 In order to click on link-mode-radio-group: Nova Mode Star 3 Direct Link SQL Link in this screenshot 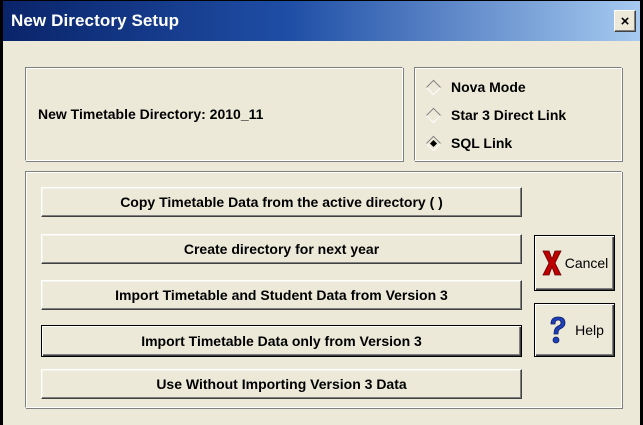, I will do `click(518, 114)`.